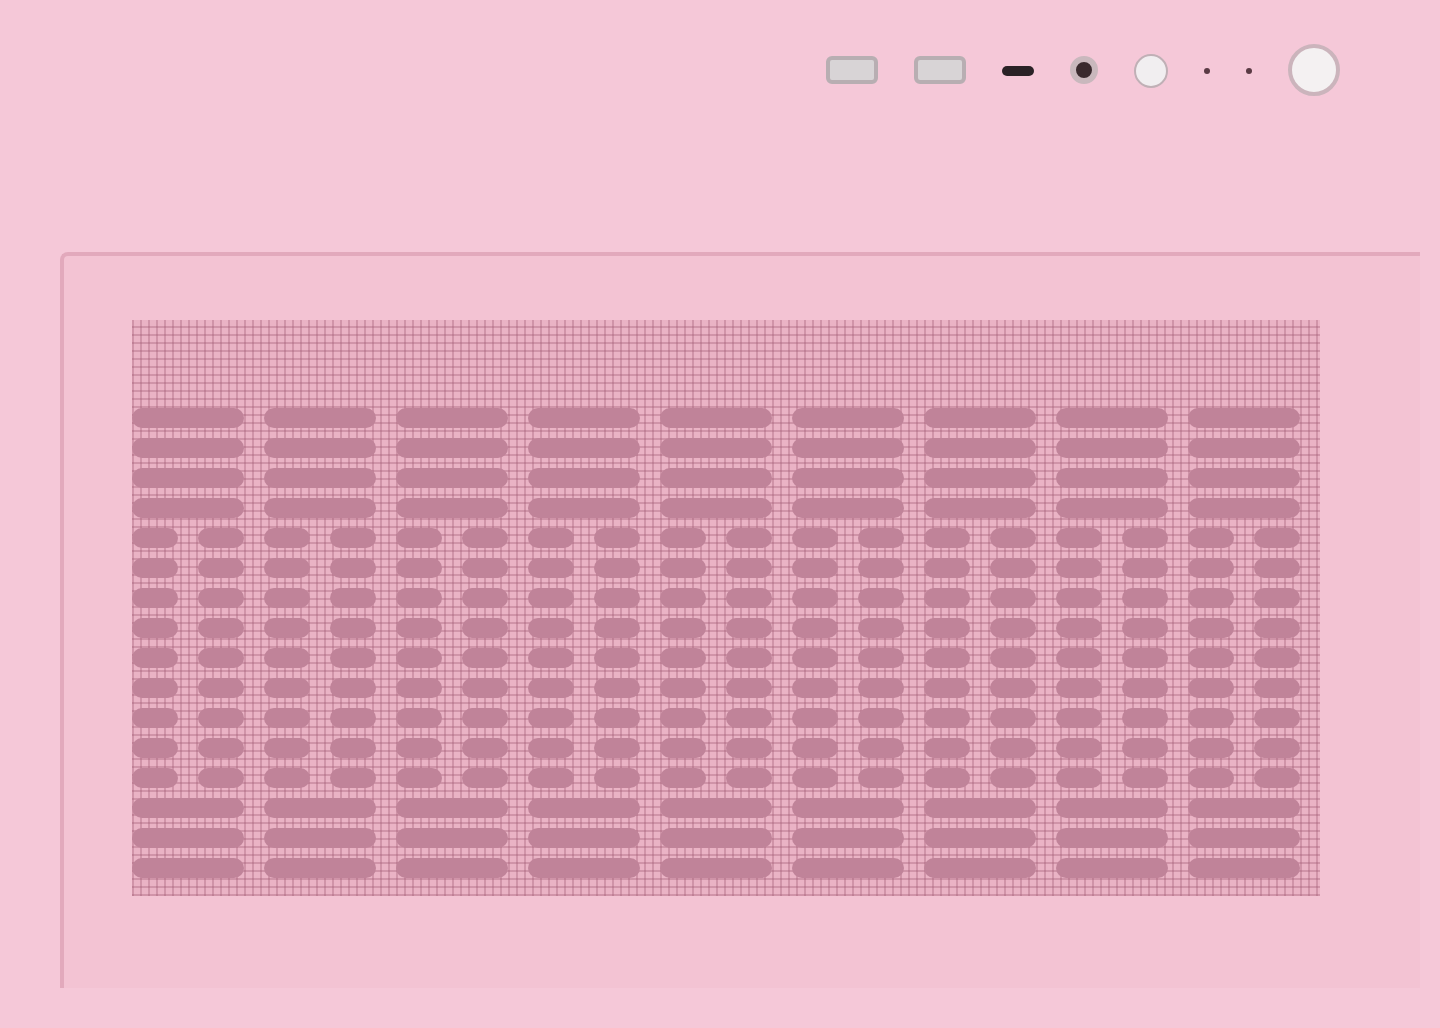 This screenshot has height=1028, width=1440. I want to click on usb-c-port-icon, so click(1018, 70).